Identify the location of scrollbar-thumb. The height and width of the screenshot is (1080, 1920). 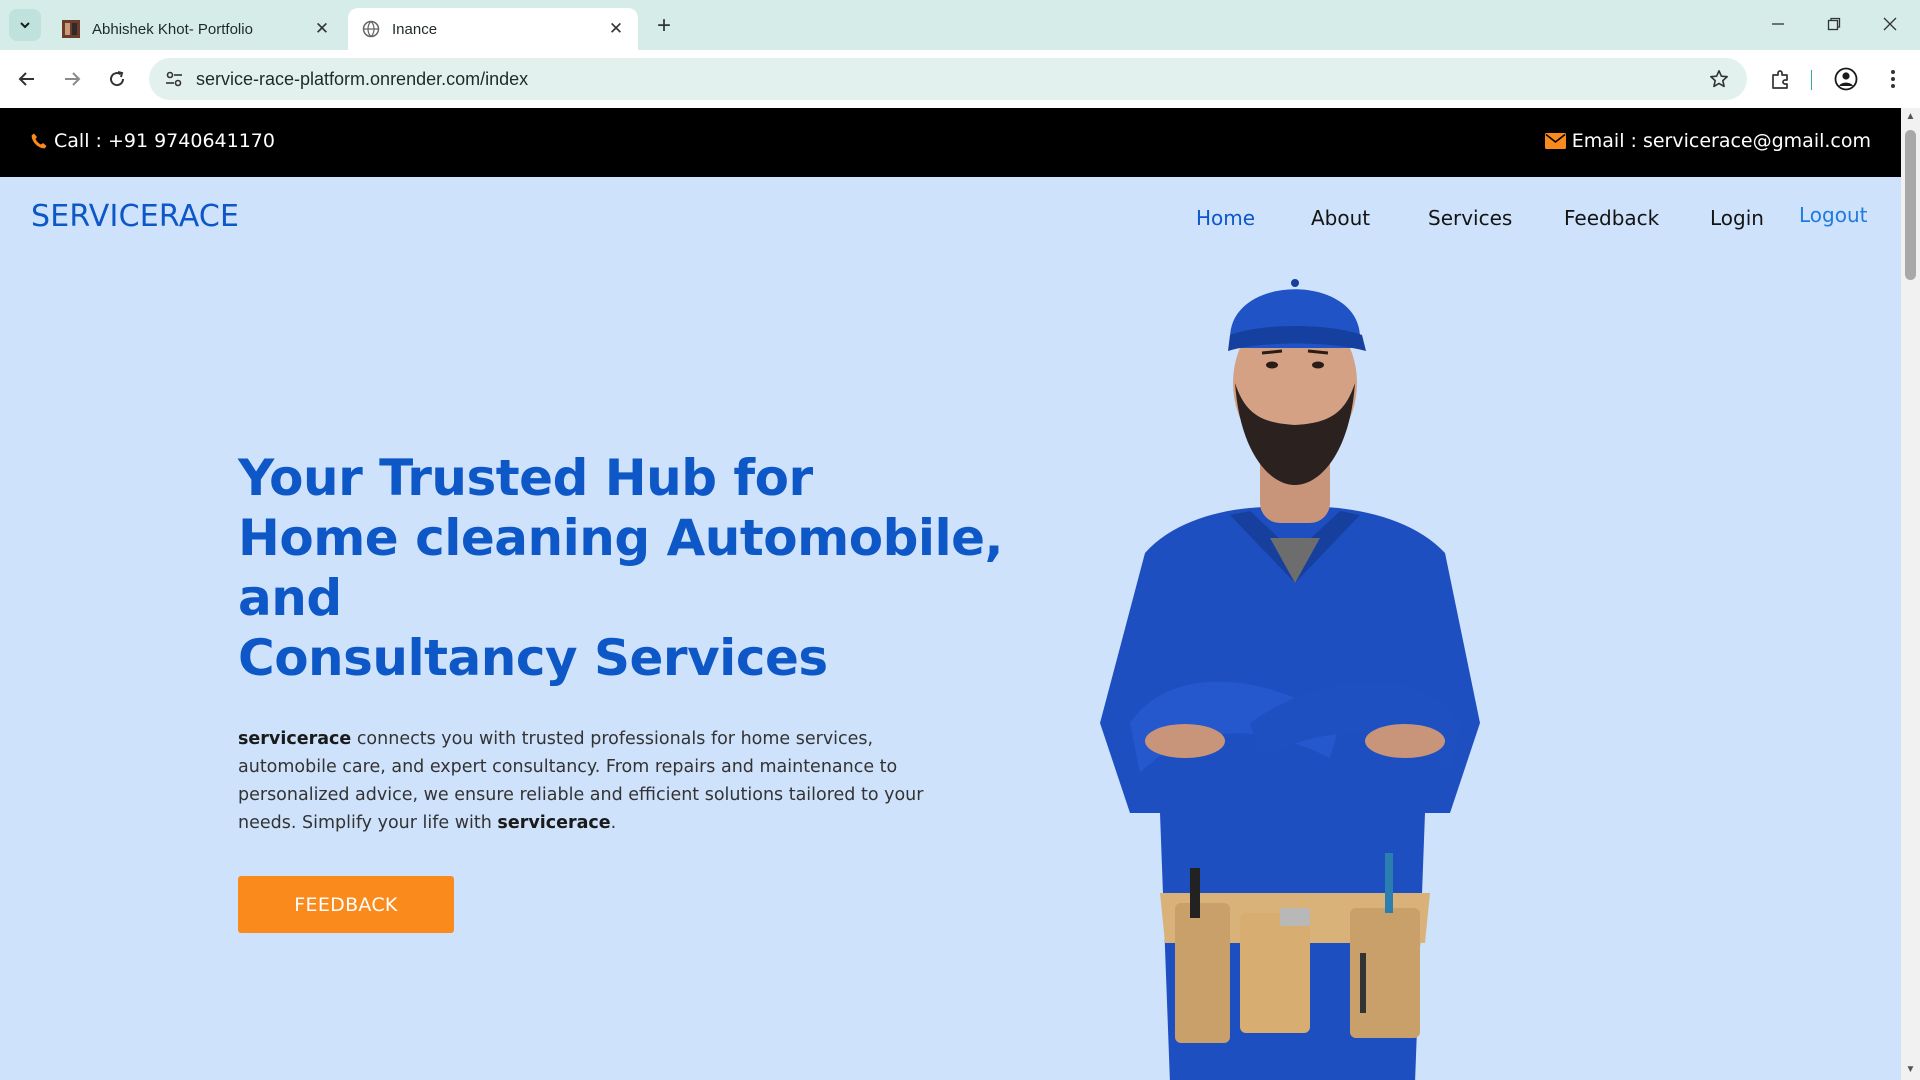
(1910, 205).